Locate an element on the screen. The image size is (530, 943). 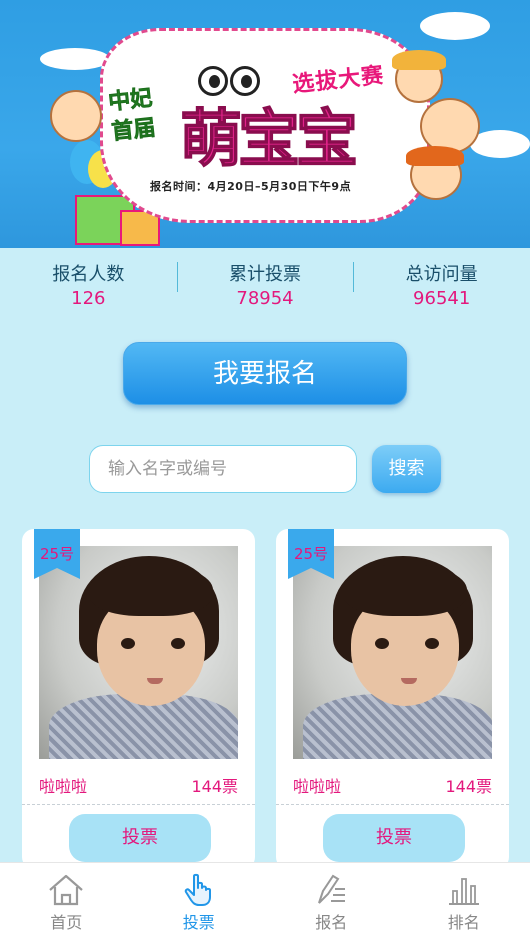
search-input: 输入名字或编号 is located at coordinates (223, 469).